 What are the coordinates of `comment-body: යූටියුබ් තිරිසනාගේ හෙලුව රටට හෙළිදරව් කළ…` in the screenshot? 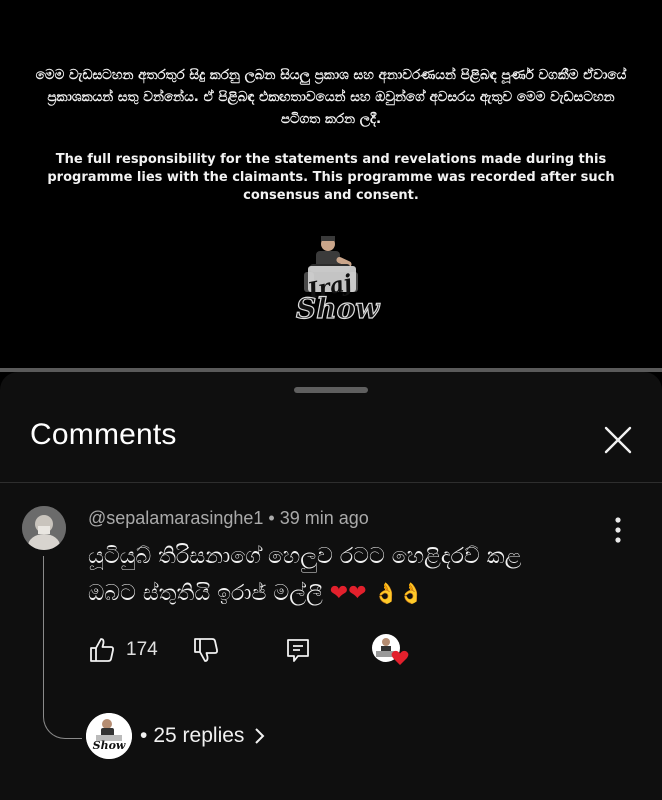 It's located at (348, 575).